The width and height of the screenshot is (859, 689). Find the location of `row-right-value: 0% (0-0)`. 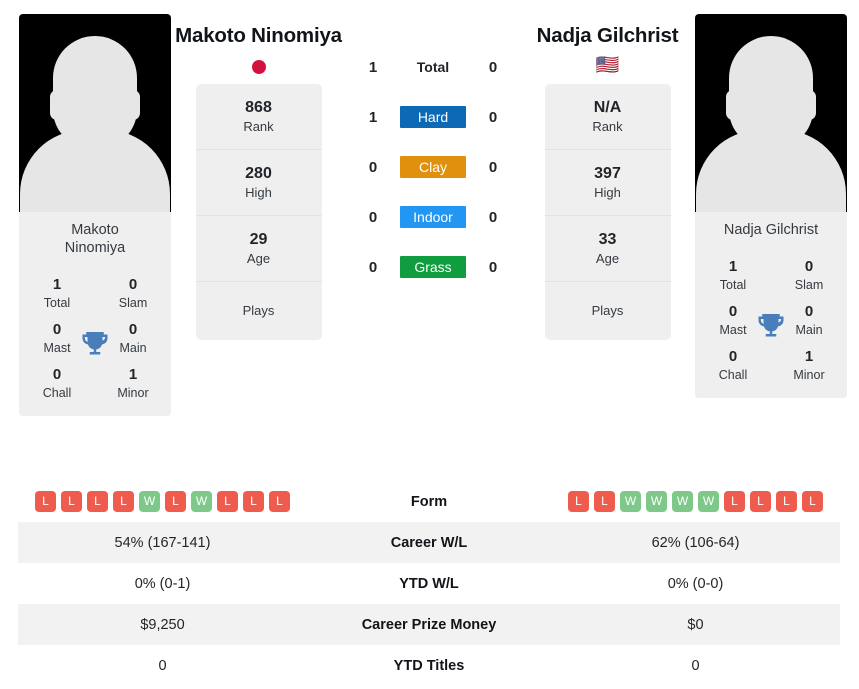

row-right-value: 0% (0-0) is located at coordinates (695, 583).